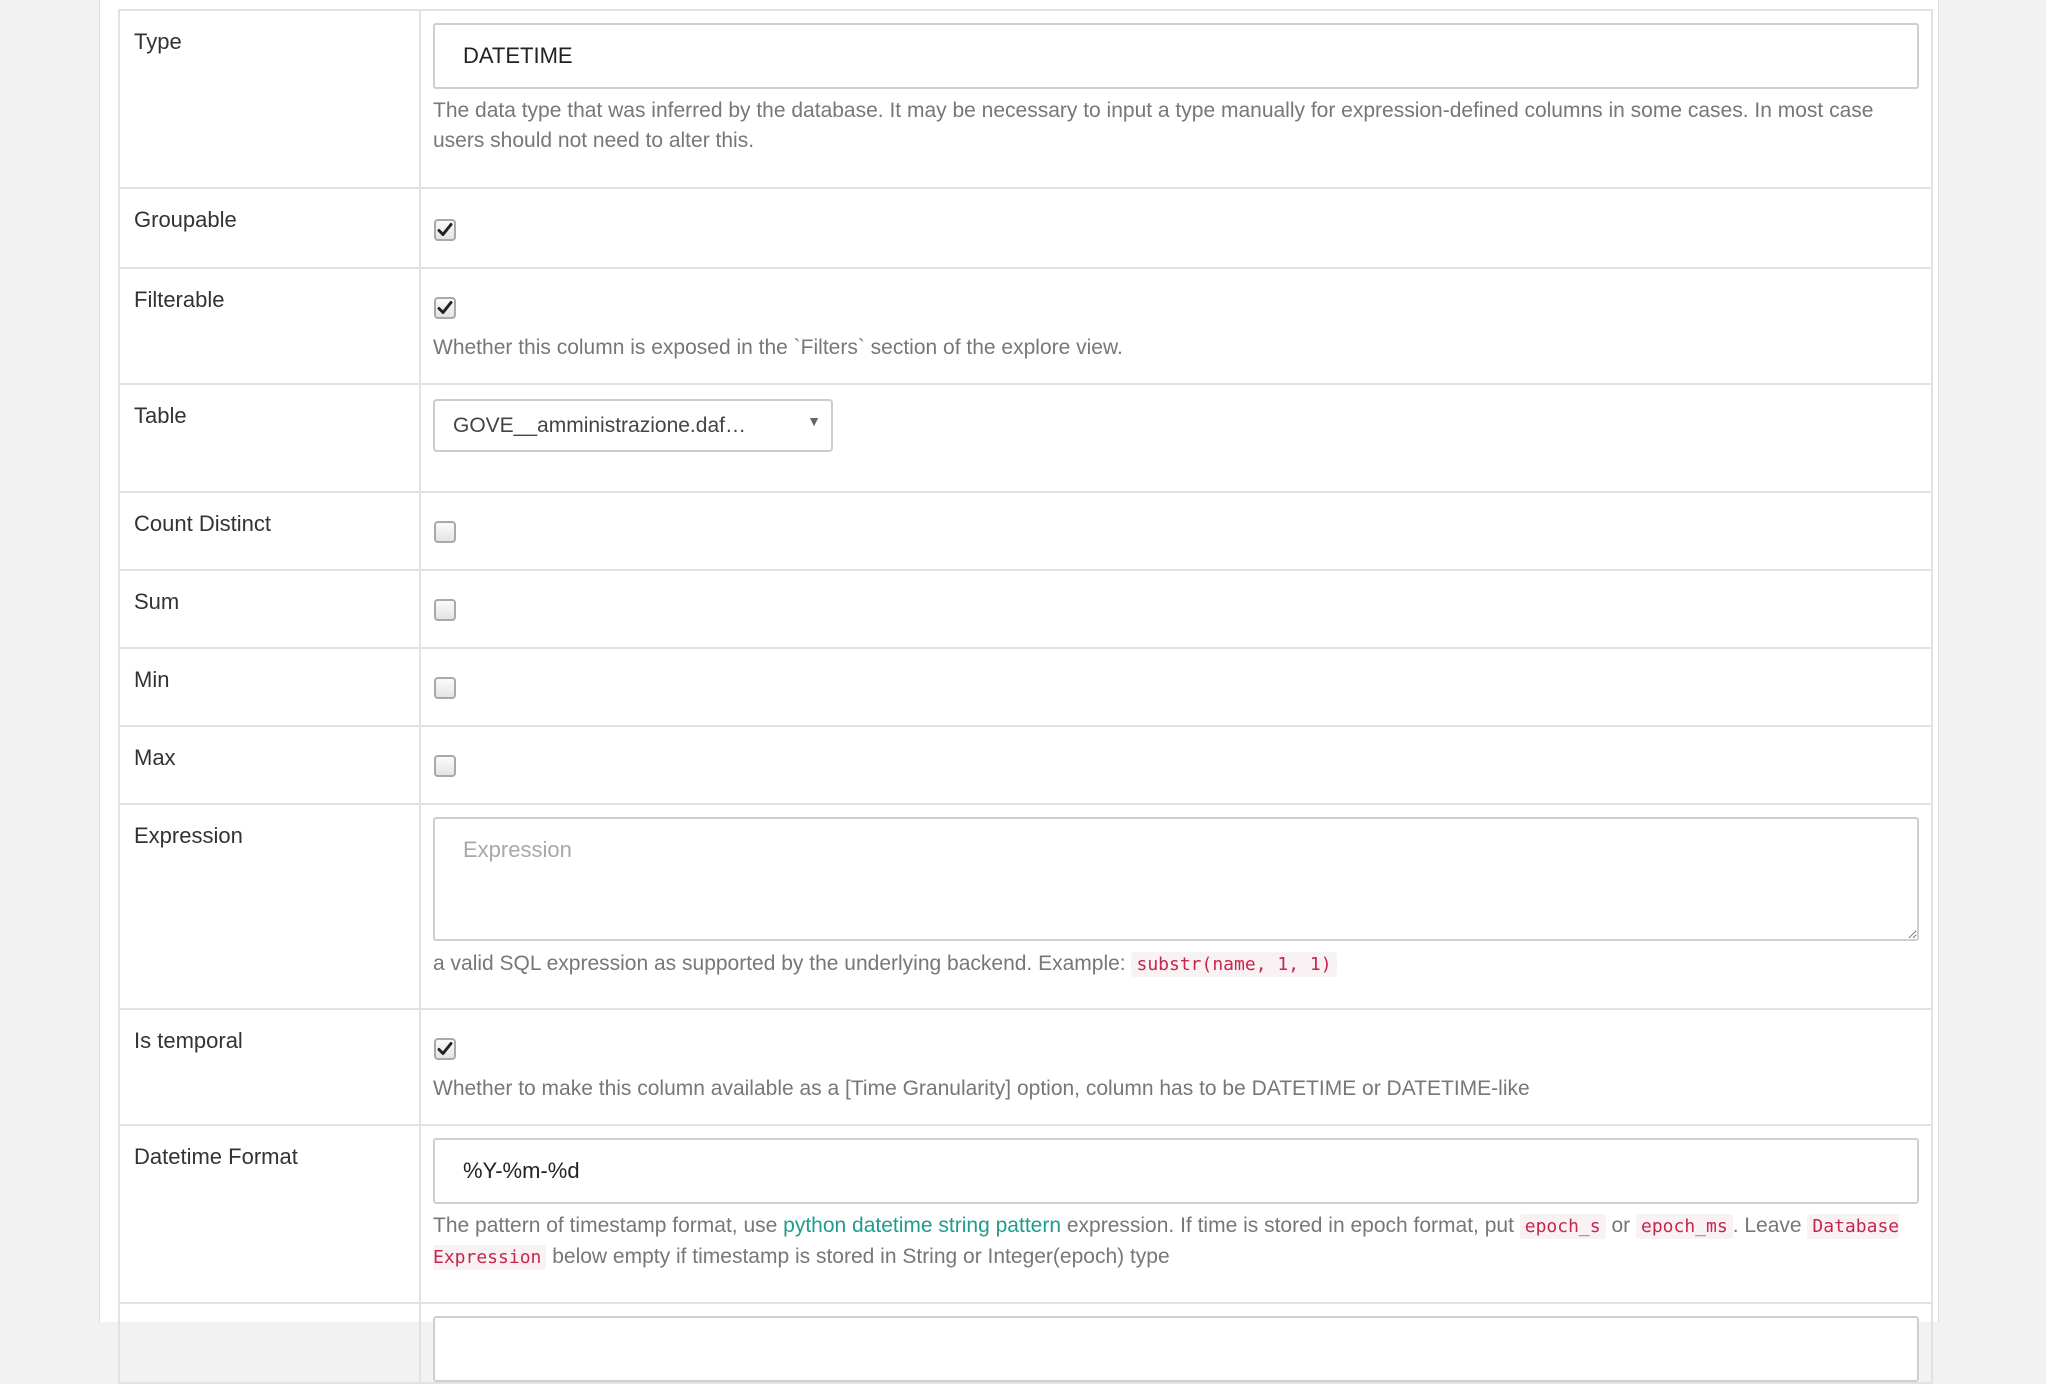  I want to click on max-checkbox, so click(445, 766).